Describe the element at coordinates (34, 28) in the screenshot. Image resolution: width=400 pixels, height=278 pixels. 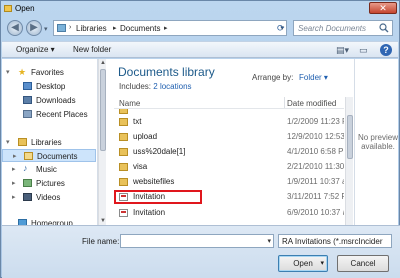
I see `forward-button: ▶` at that location.